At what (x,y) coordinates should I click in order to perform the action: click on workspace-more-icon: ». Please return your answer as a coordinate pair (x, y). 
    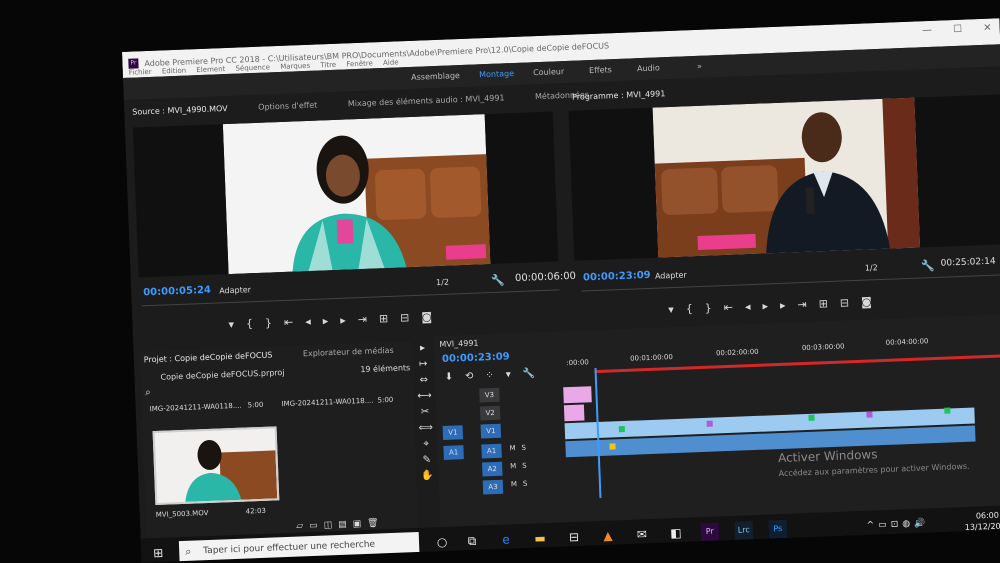
    Looking at the image, I should click on (699, 66).